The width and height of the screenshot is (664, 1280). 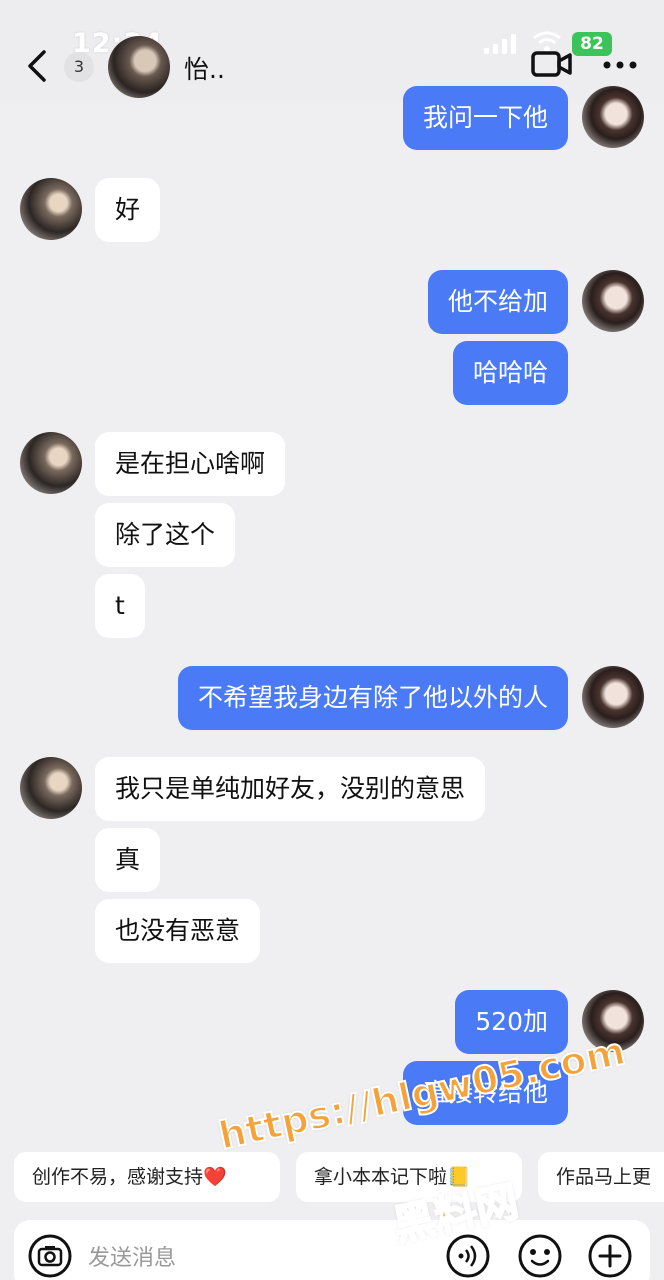 What do you see at coordinates (601, 1177) in the screenshot?
I see `quick-reply-chip: 作品马上更` at bounding box center [601, 1177].